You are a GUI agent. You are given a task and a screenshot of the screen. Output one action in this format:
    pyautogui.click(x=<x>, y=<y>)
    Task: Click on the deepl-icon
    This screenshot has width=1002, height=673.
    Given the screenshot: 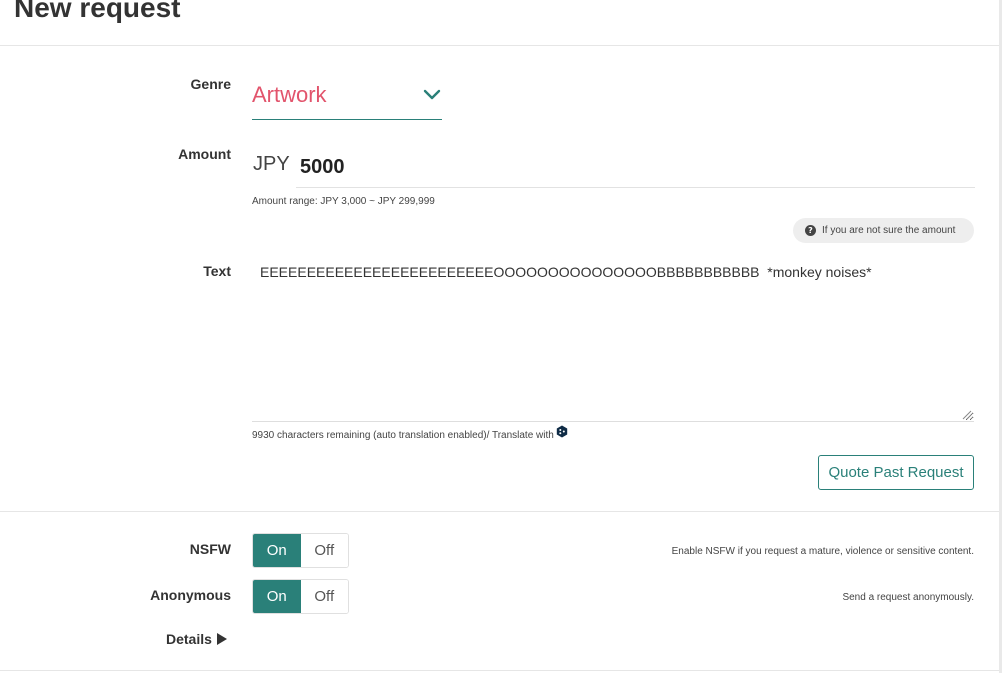 What is the action you would take?
    pyautogui.click(x=562, y=431)
    